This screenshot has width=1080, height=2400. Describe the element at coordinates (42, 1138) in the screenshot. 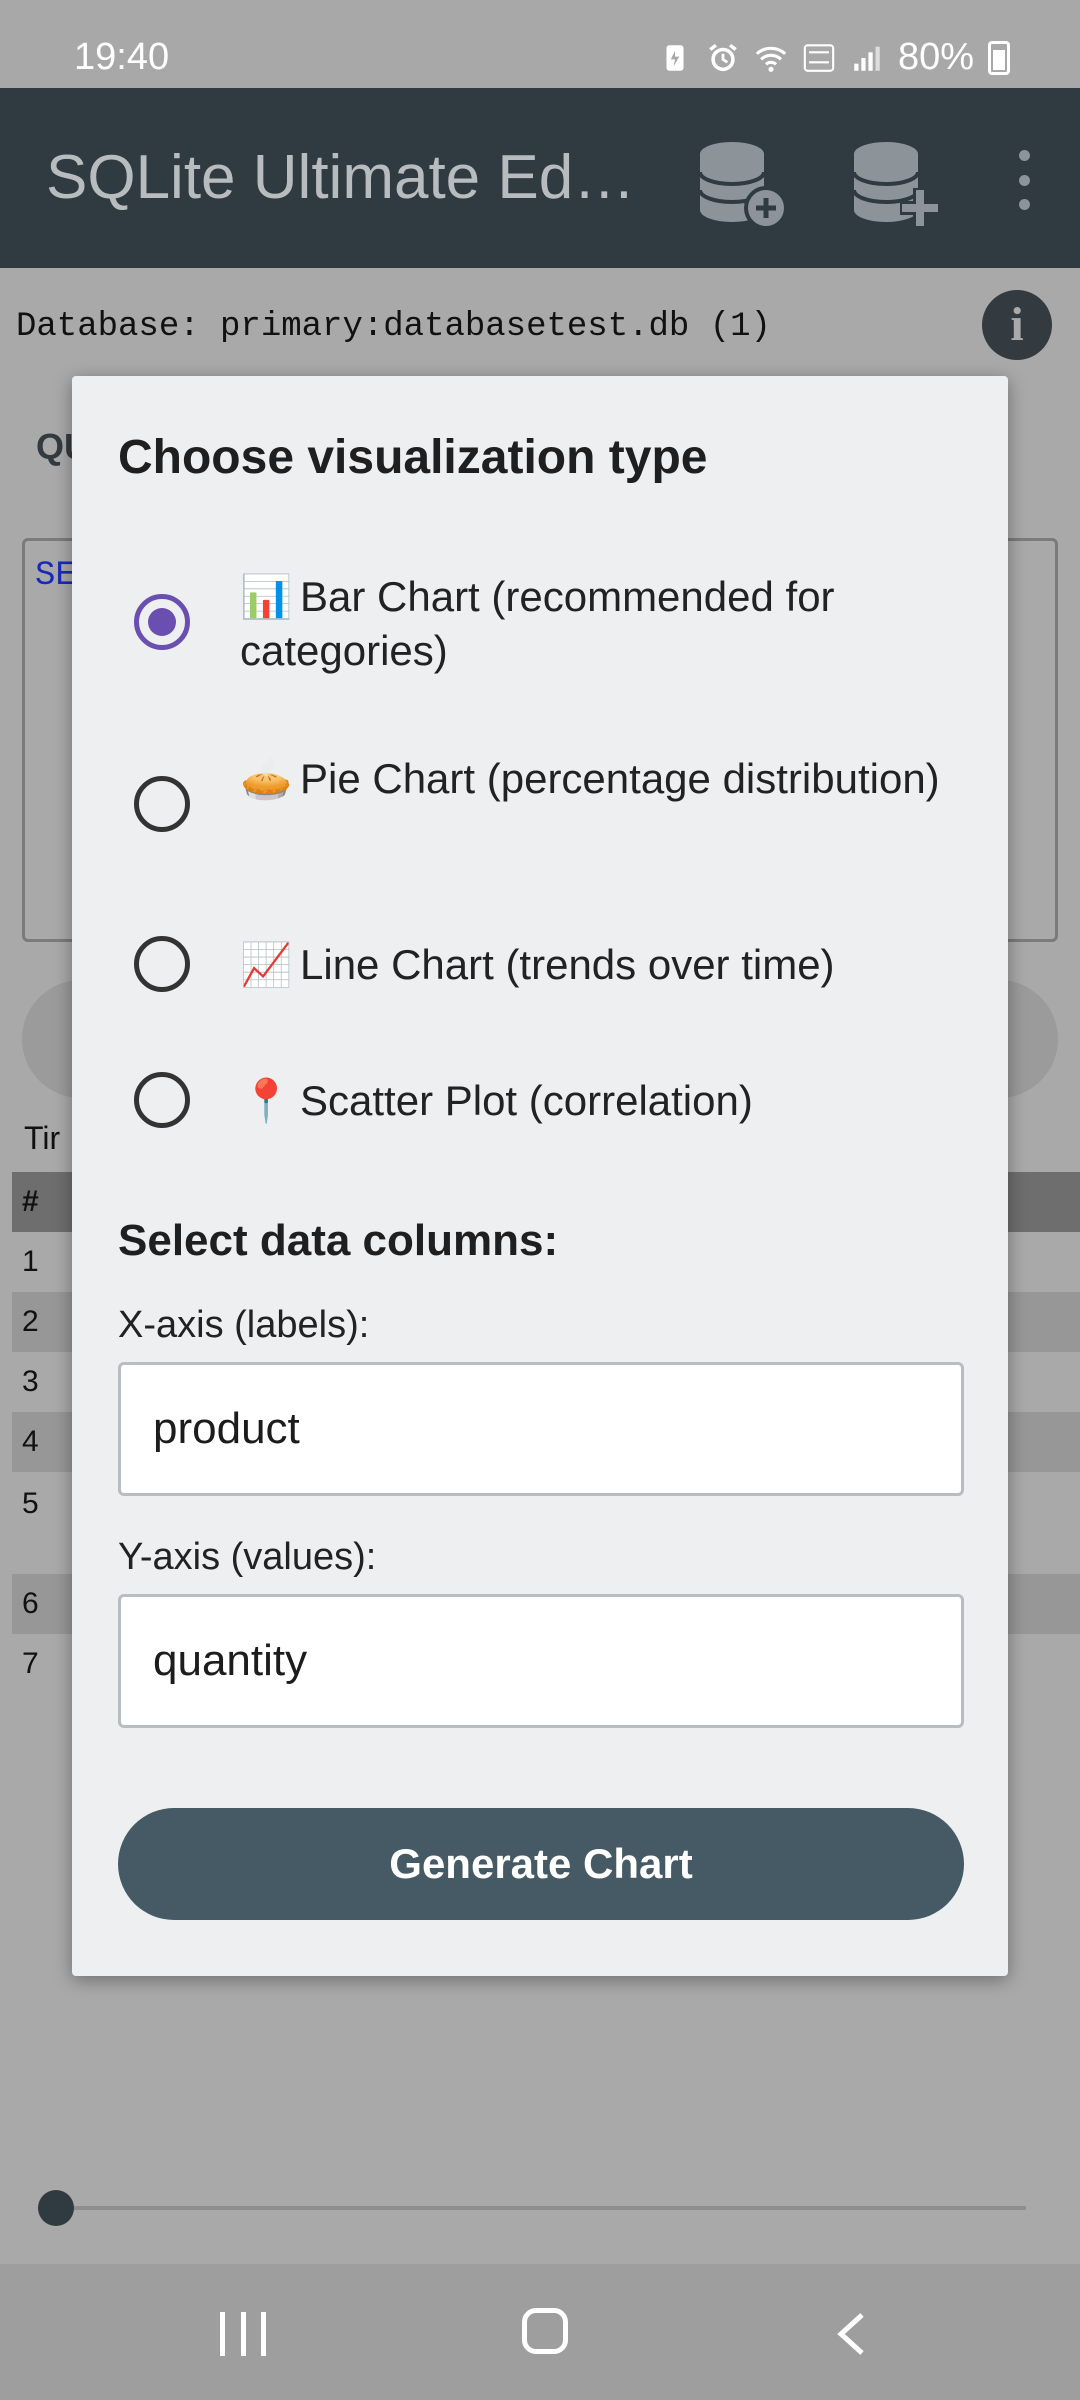

I see `execution-time-label: Tir` at that location.